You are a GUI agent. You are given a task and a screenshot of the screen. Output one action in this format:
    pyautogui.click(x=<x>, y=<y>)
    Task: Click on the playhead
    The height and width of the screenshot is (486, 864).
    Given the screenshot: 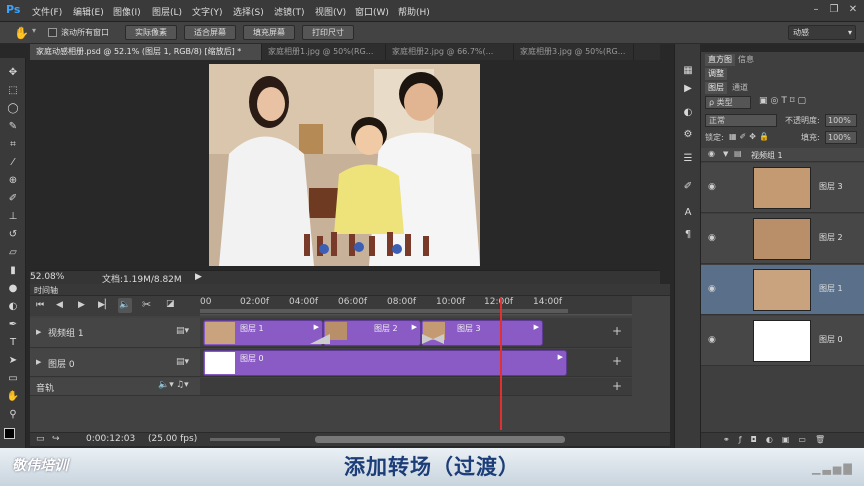 What is the action you would take?
    pyautogui.click(x=500, y=364)
    